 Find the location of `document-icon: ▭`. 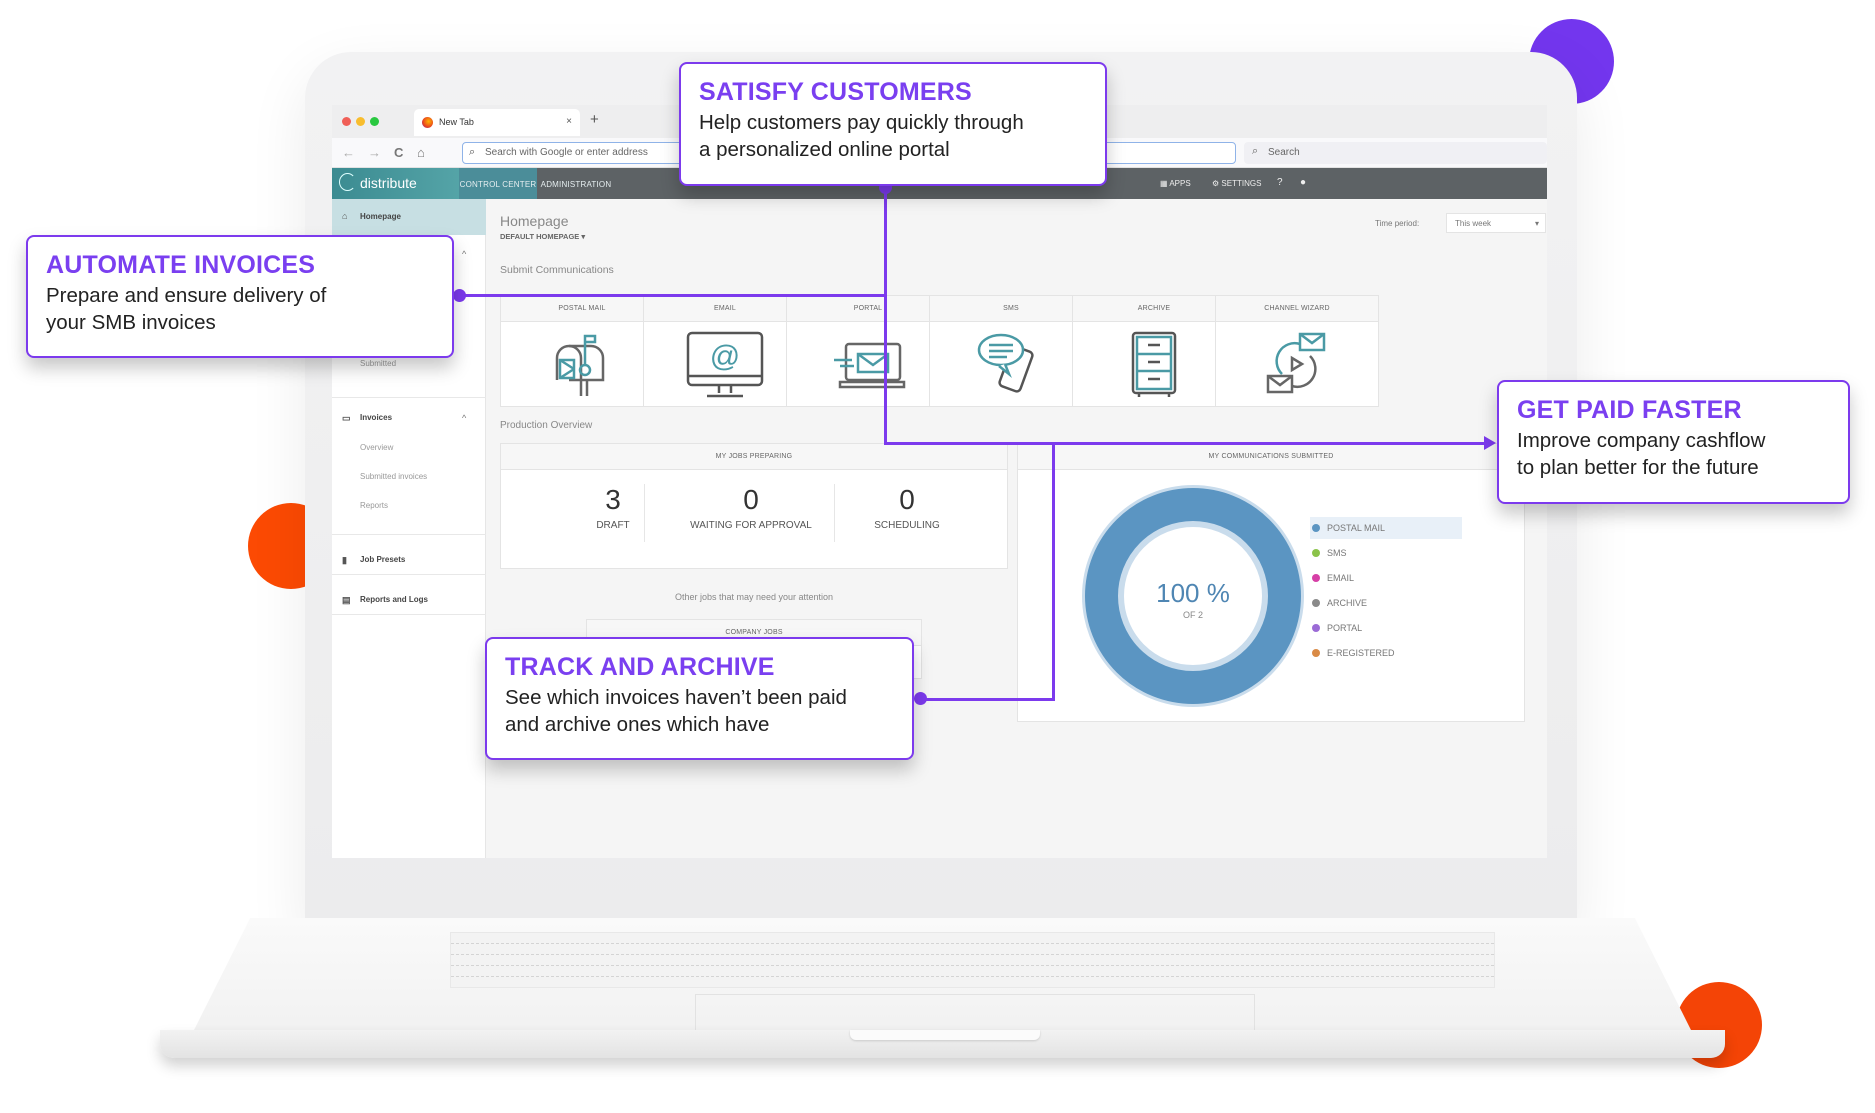

document-icon: ▭ is located at coordinates (346, 418).